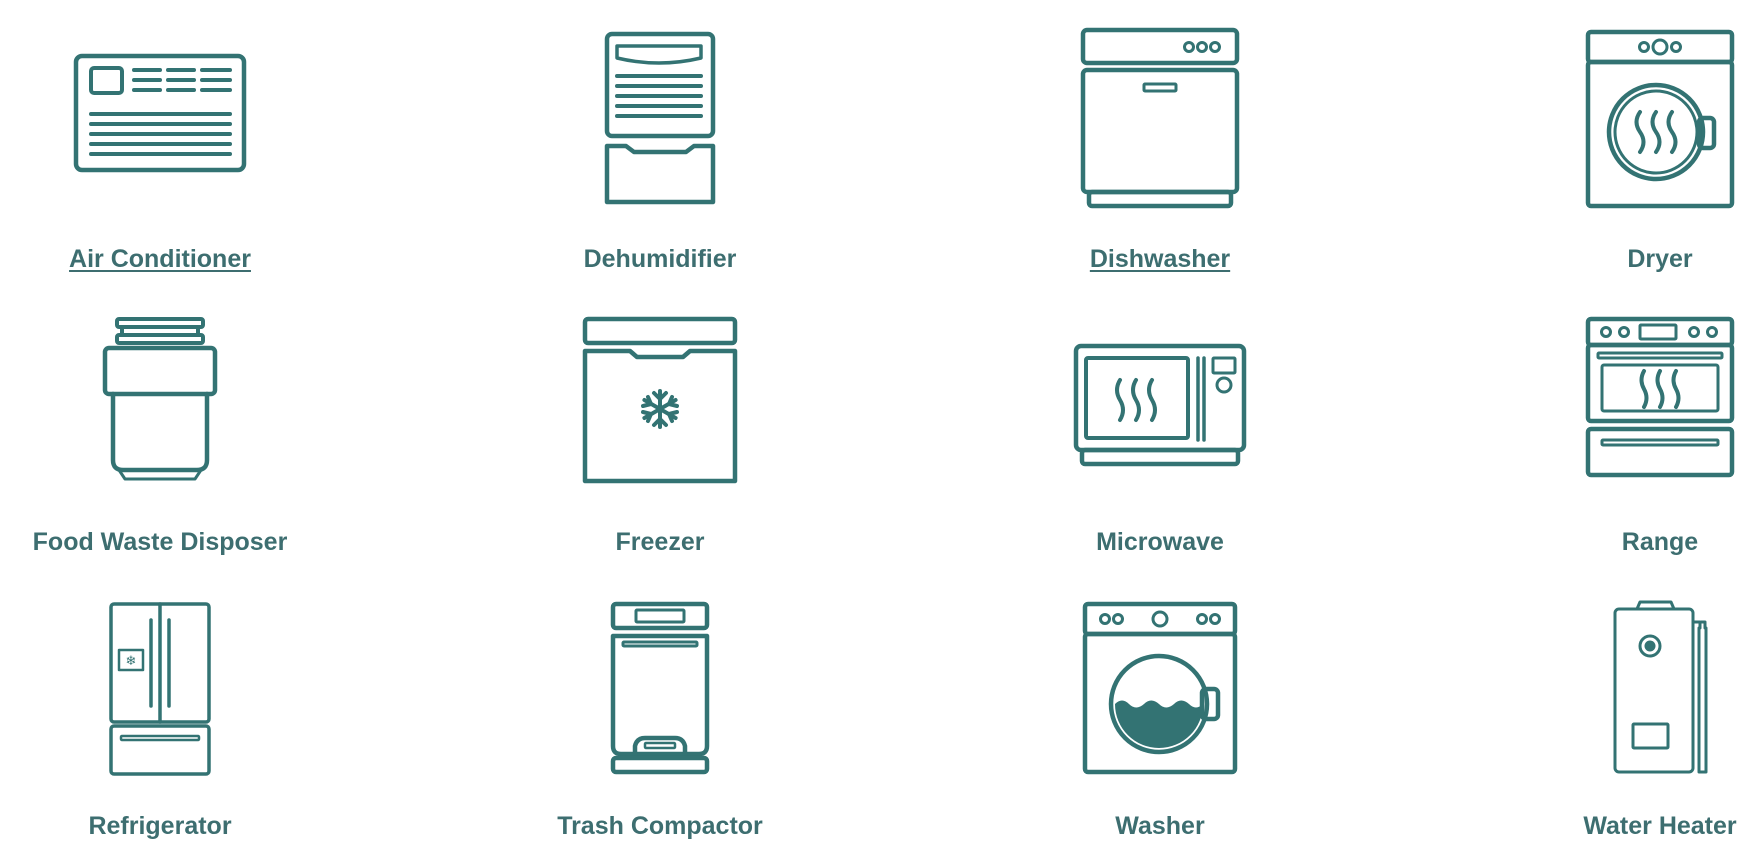  What do you see at coordinates (1660, 259) in the screenshot?
I see `appliance-label: Dryer` at bounding box center [1660, 259].